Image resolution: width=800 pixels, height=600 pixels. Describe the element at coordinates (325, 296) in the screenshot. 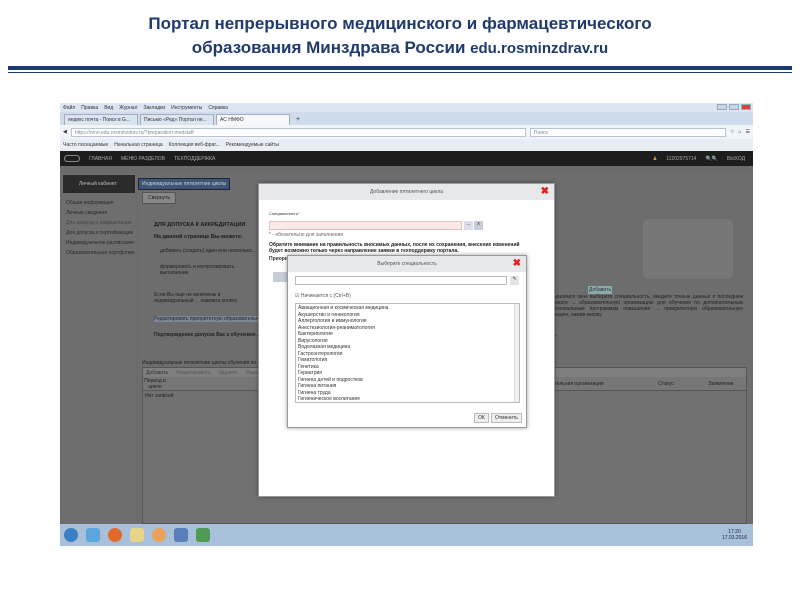

I see `checkbox-label: Начинается с (Ctrl+B)` at that location.